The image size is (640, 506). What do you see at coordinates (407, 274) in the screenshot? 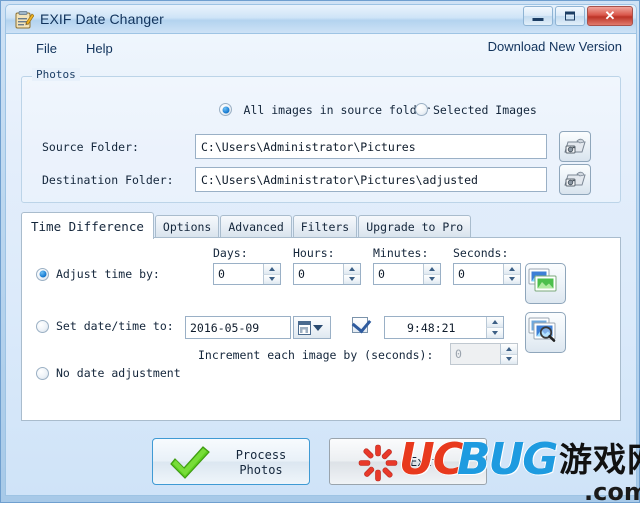
I see `minutes-stepper: 0` at bounding box center [407, 274].